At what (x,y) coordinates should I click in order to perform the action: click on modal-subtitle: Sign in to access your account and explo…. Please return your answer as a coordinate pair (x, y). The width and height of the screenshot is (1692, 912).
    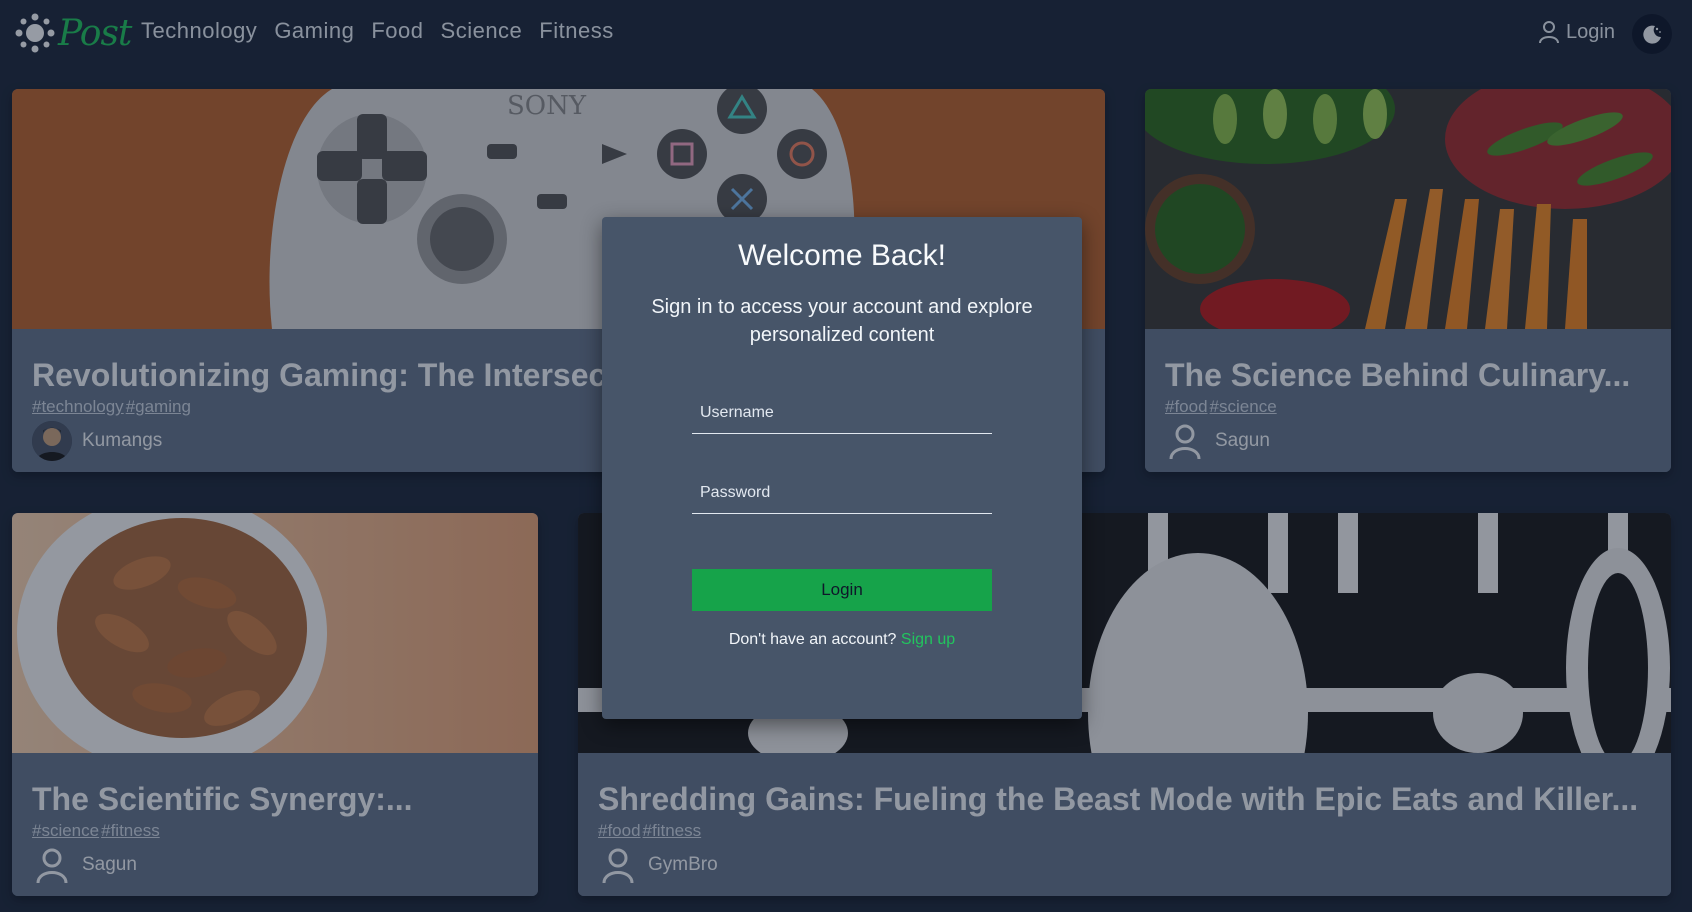
    Looking at the image, I should click on (842, 321).